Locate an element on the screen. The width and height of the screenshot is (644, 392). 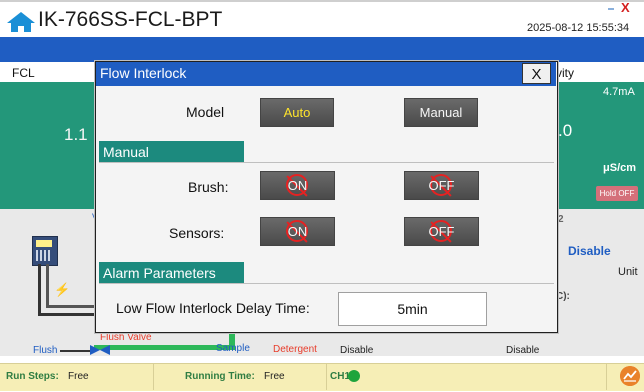
close-icon: X is located at coordinates (625, 7).